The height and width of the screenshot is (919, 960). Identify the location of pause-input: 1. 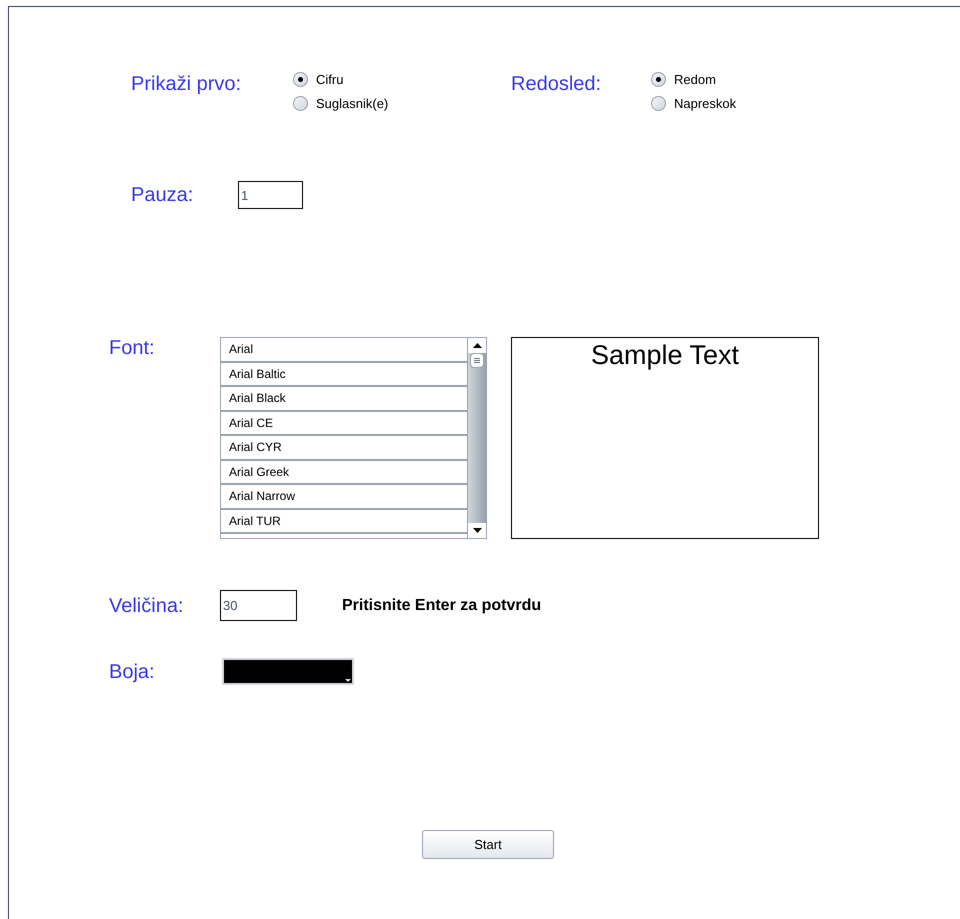
(270, 195).